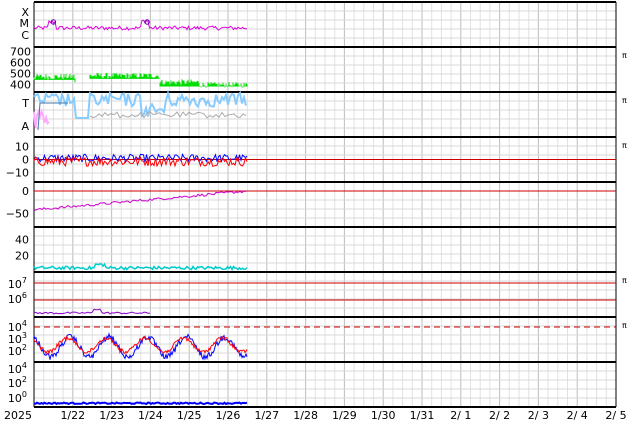 The height and width of the screenshot is (424, 634). What do you see at coordinates (460, 415) in the screenshot?
I see `x-tick-label: 2/ 1` at bounding box center [460, 415].